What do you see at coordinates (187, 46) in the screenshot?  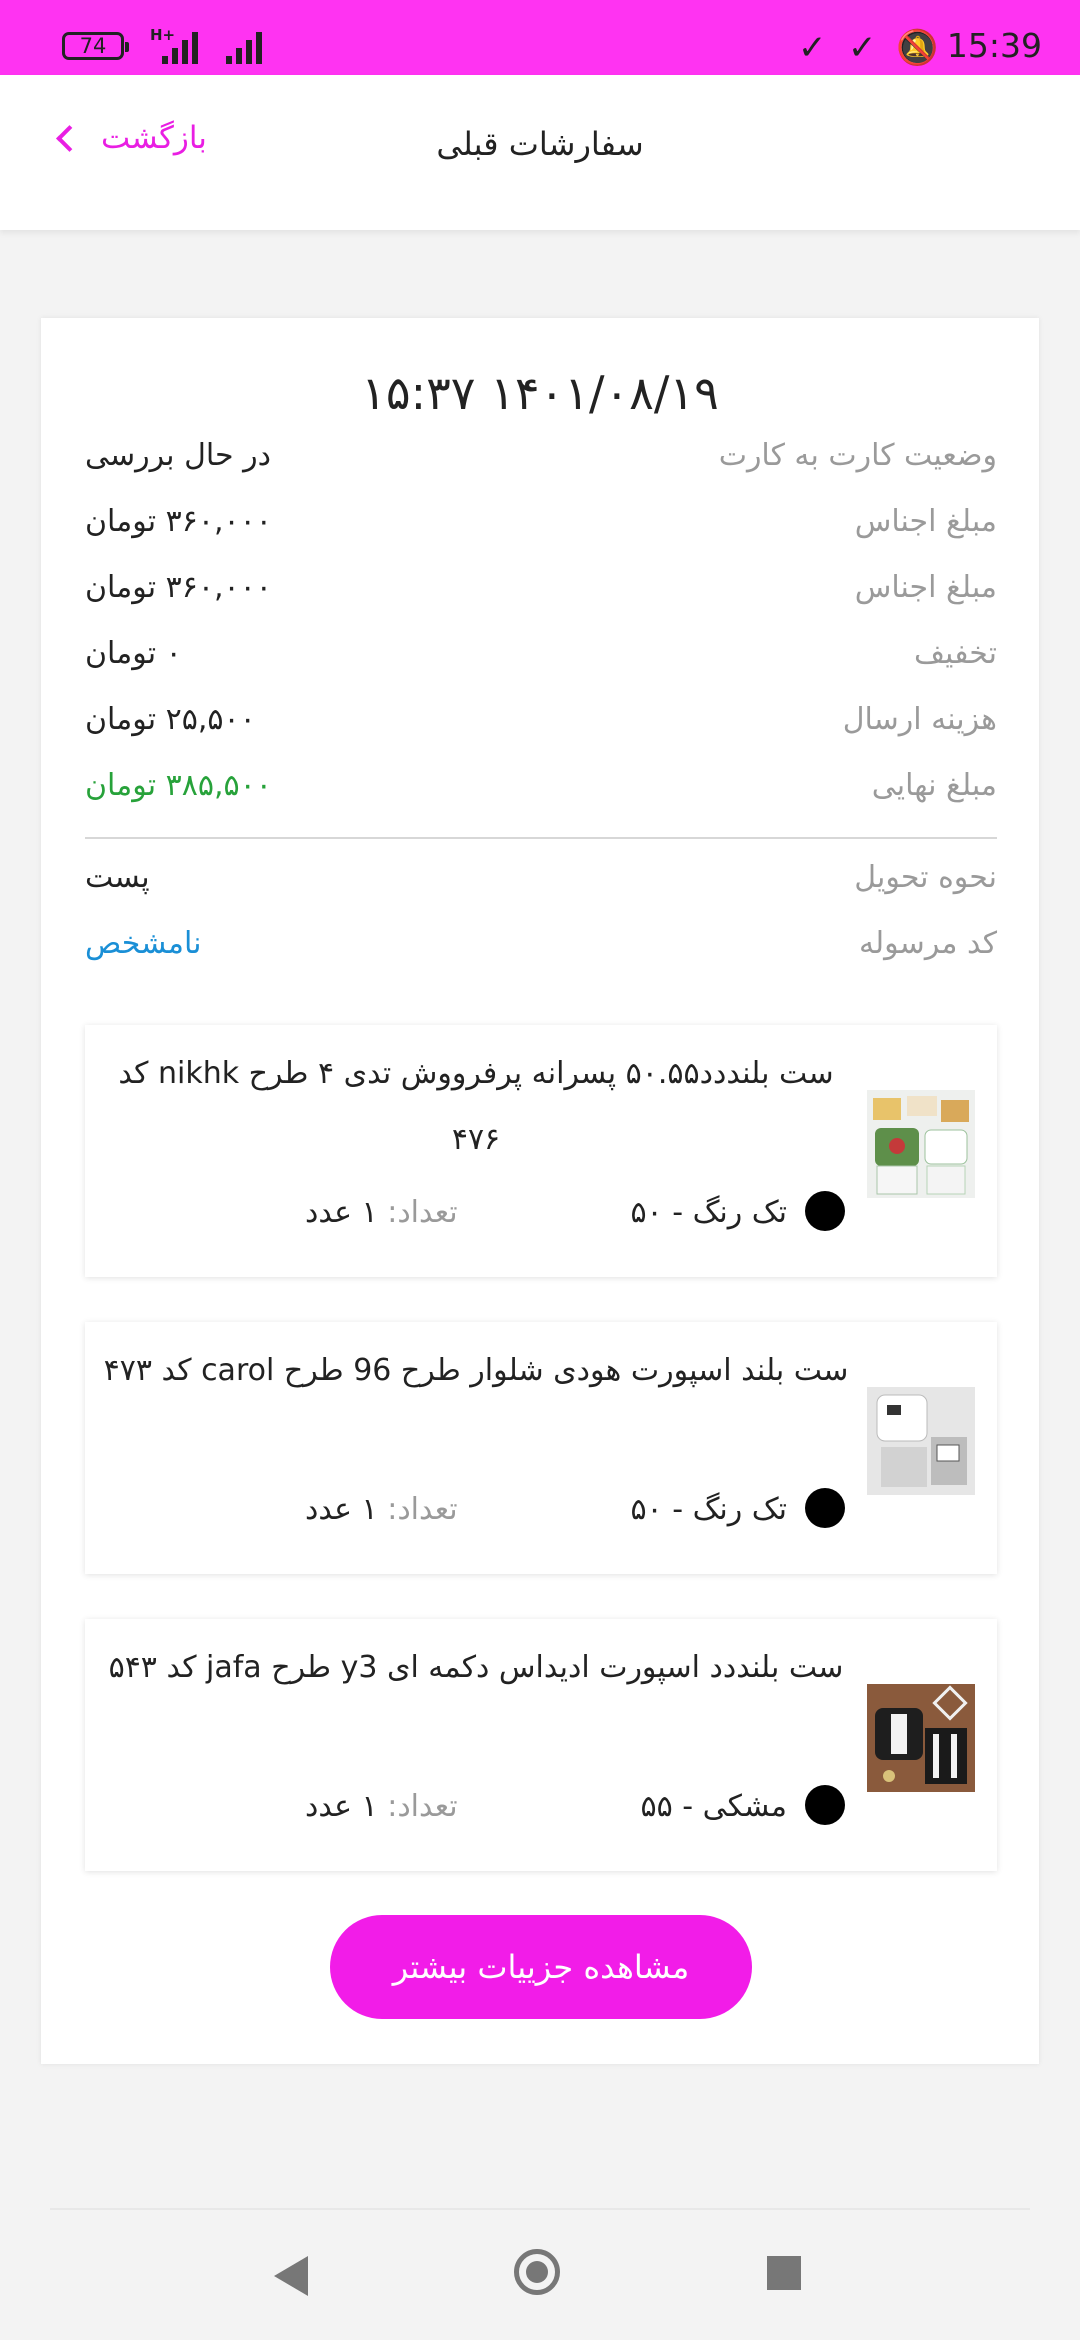 I see `signal-icon` at bounding box center [187, 46].